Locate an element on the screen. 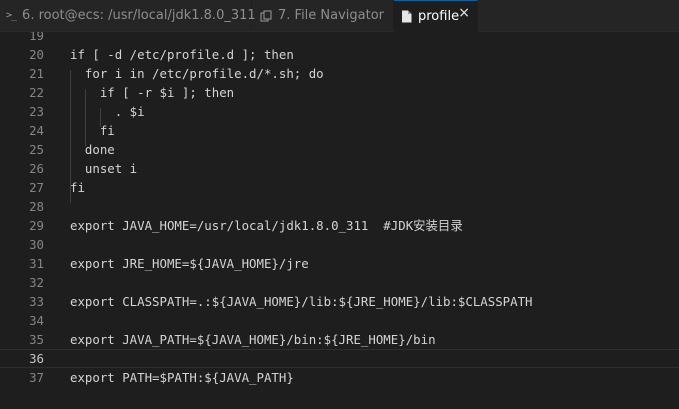  tab-profile: profile × is located at coordinates (436, 16).